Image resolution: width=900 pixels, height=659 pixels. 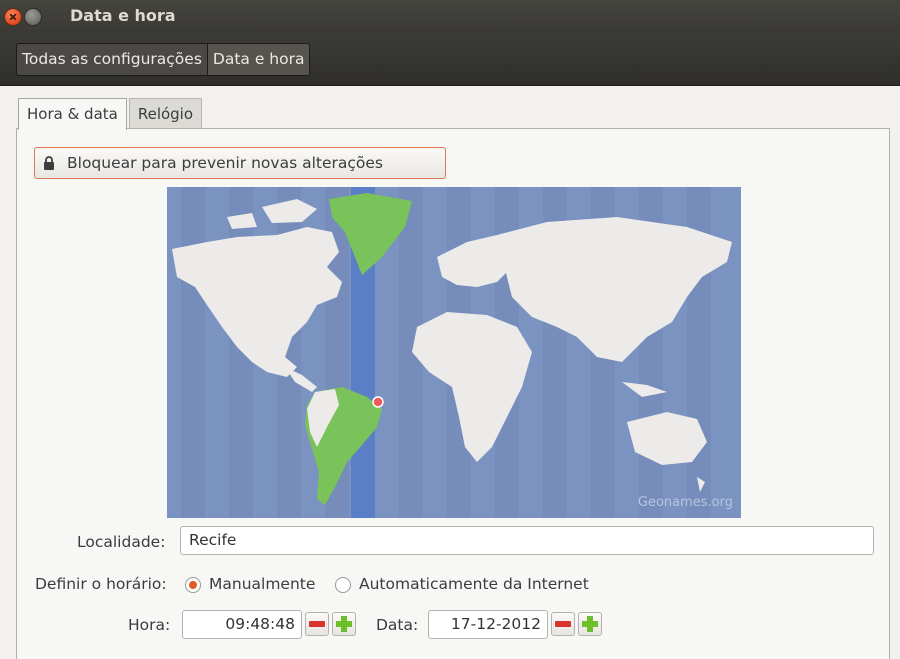 What do you see at coordinates (343, 585) in the screenshot?
I see `automatic-radio` at bounding box center [343, 585].